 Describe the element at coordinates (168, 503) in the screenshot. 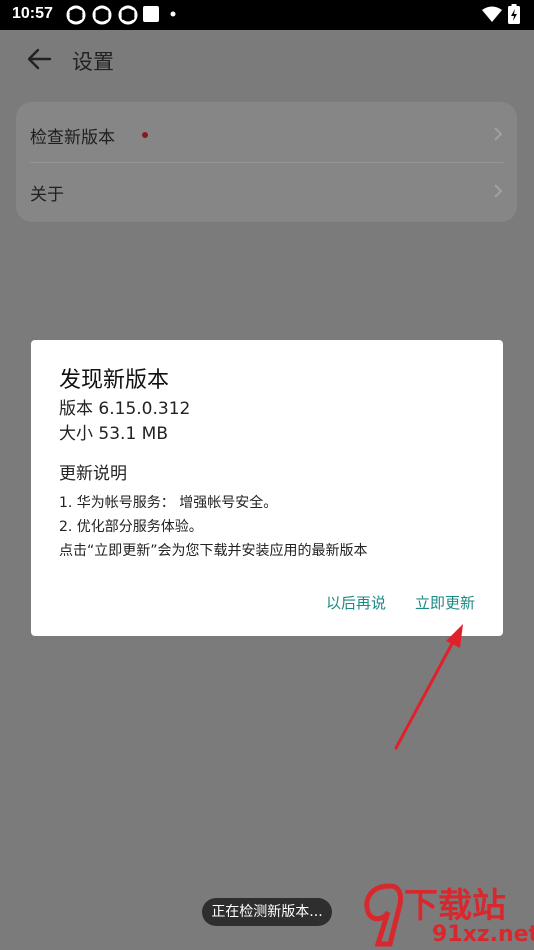

I see `changelog-note: 1. 华为帐号服务： 增强帐号安全。` at that location.